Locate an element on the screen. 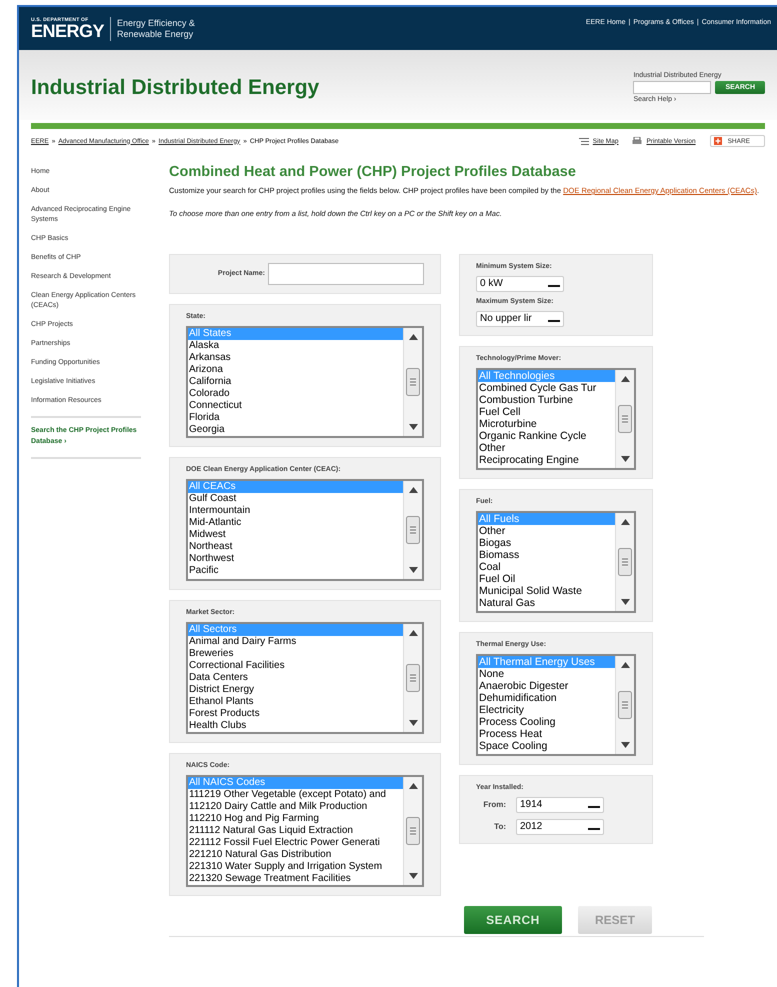 The width and height of the screenshot is (777, 987). list-option: Biomass is located at coordinates (546, 554).